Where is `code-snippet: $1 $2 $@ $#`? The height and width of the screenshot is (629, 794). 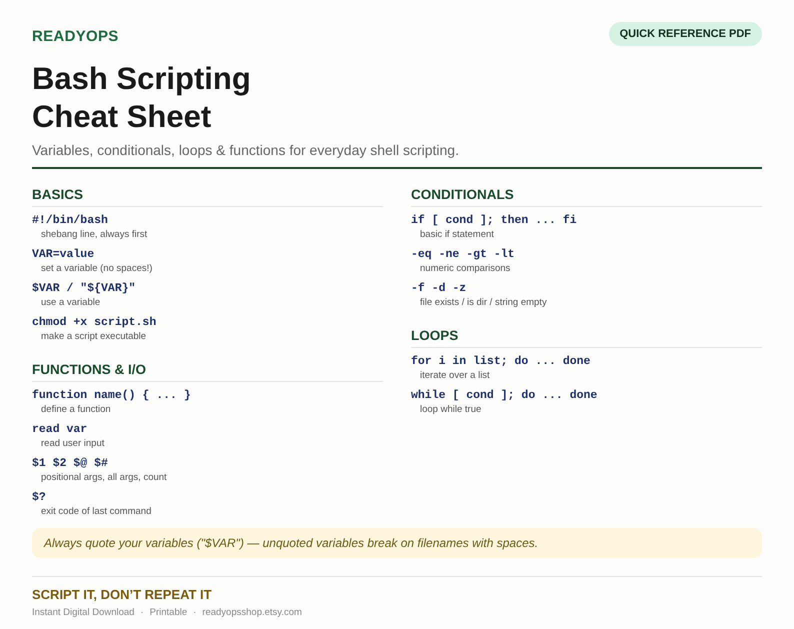
code-snippet: $1 $2 $@ $# is located at coordinates (70, 463).